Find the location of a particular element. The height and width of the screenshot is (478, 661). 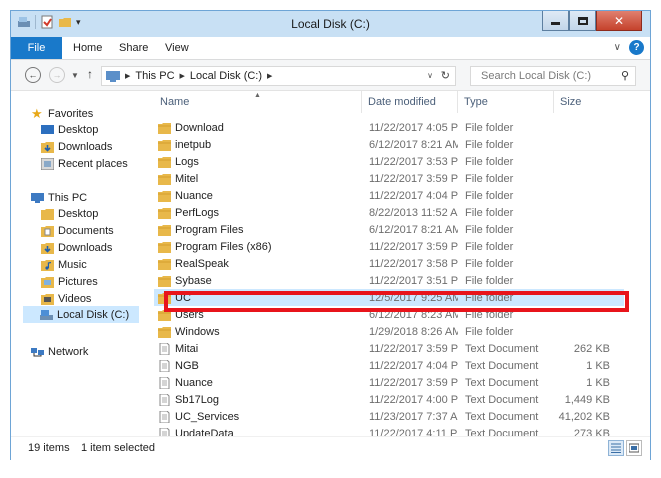

column-header-date: Date modified is located at coordinates (410, 102).